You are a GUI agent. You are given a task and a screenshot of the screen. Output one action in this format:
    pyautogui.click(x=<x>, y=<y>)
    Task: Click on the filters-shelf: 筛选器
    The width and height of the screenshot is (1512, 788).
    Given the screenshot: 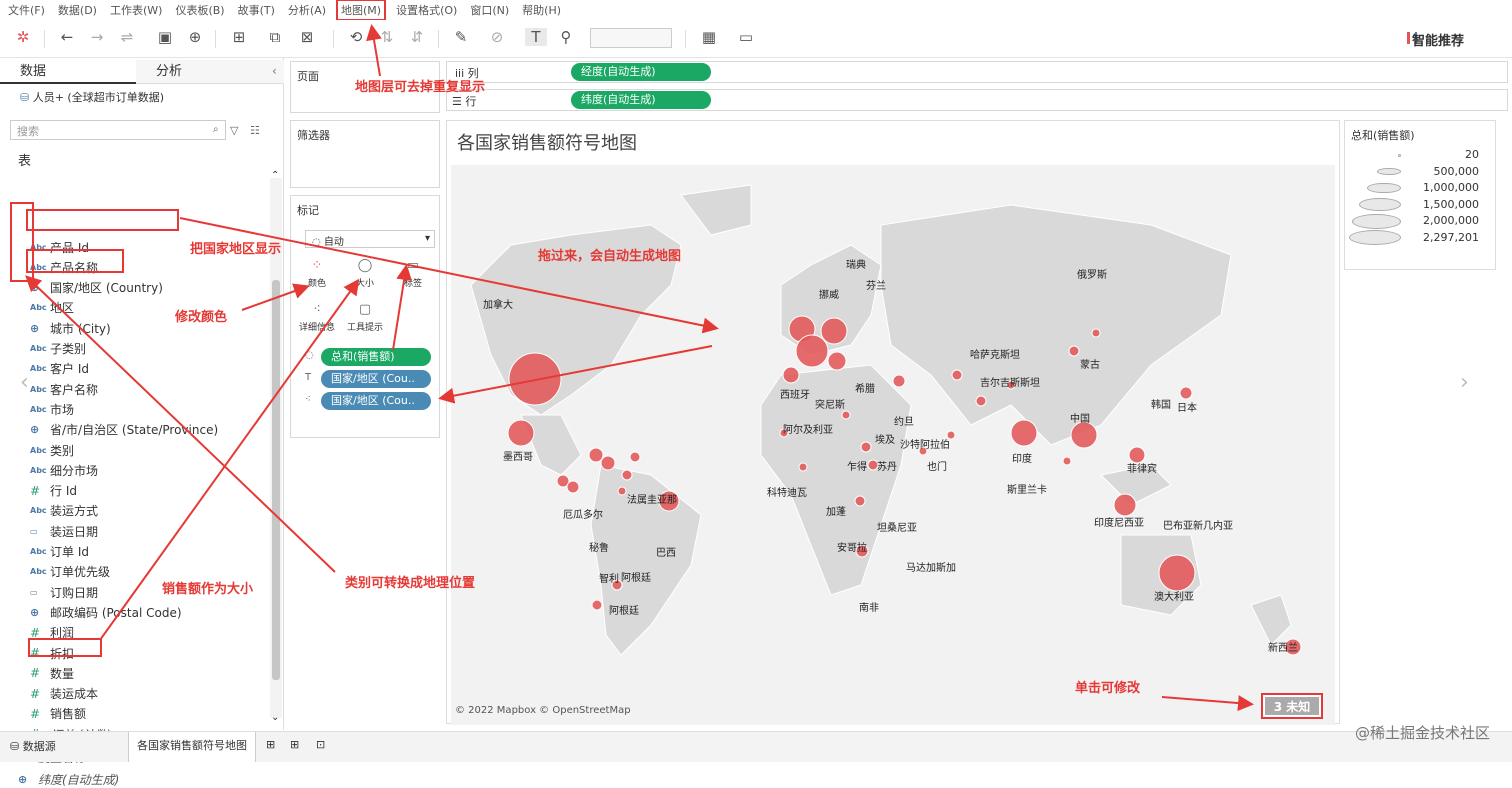 What is the action you would take?
    pyautogui.click(x=365, y=154)
    